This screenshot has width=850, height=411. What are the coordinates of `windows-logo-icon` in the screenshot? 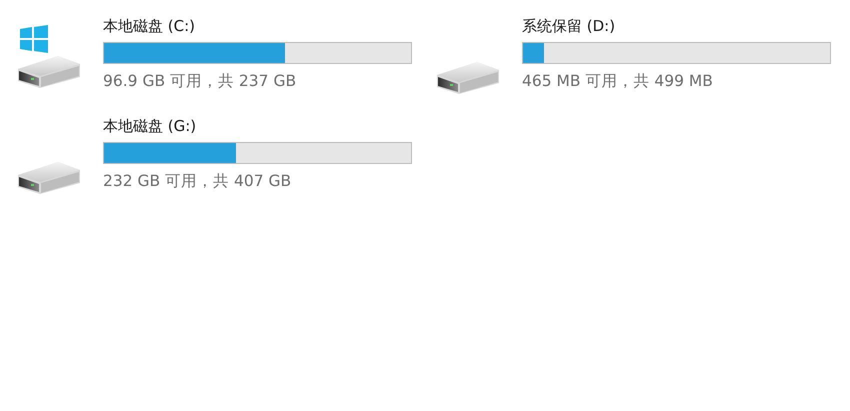 It's located at (34, 39).